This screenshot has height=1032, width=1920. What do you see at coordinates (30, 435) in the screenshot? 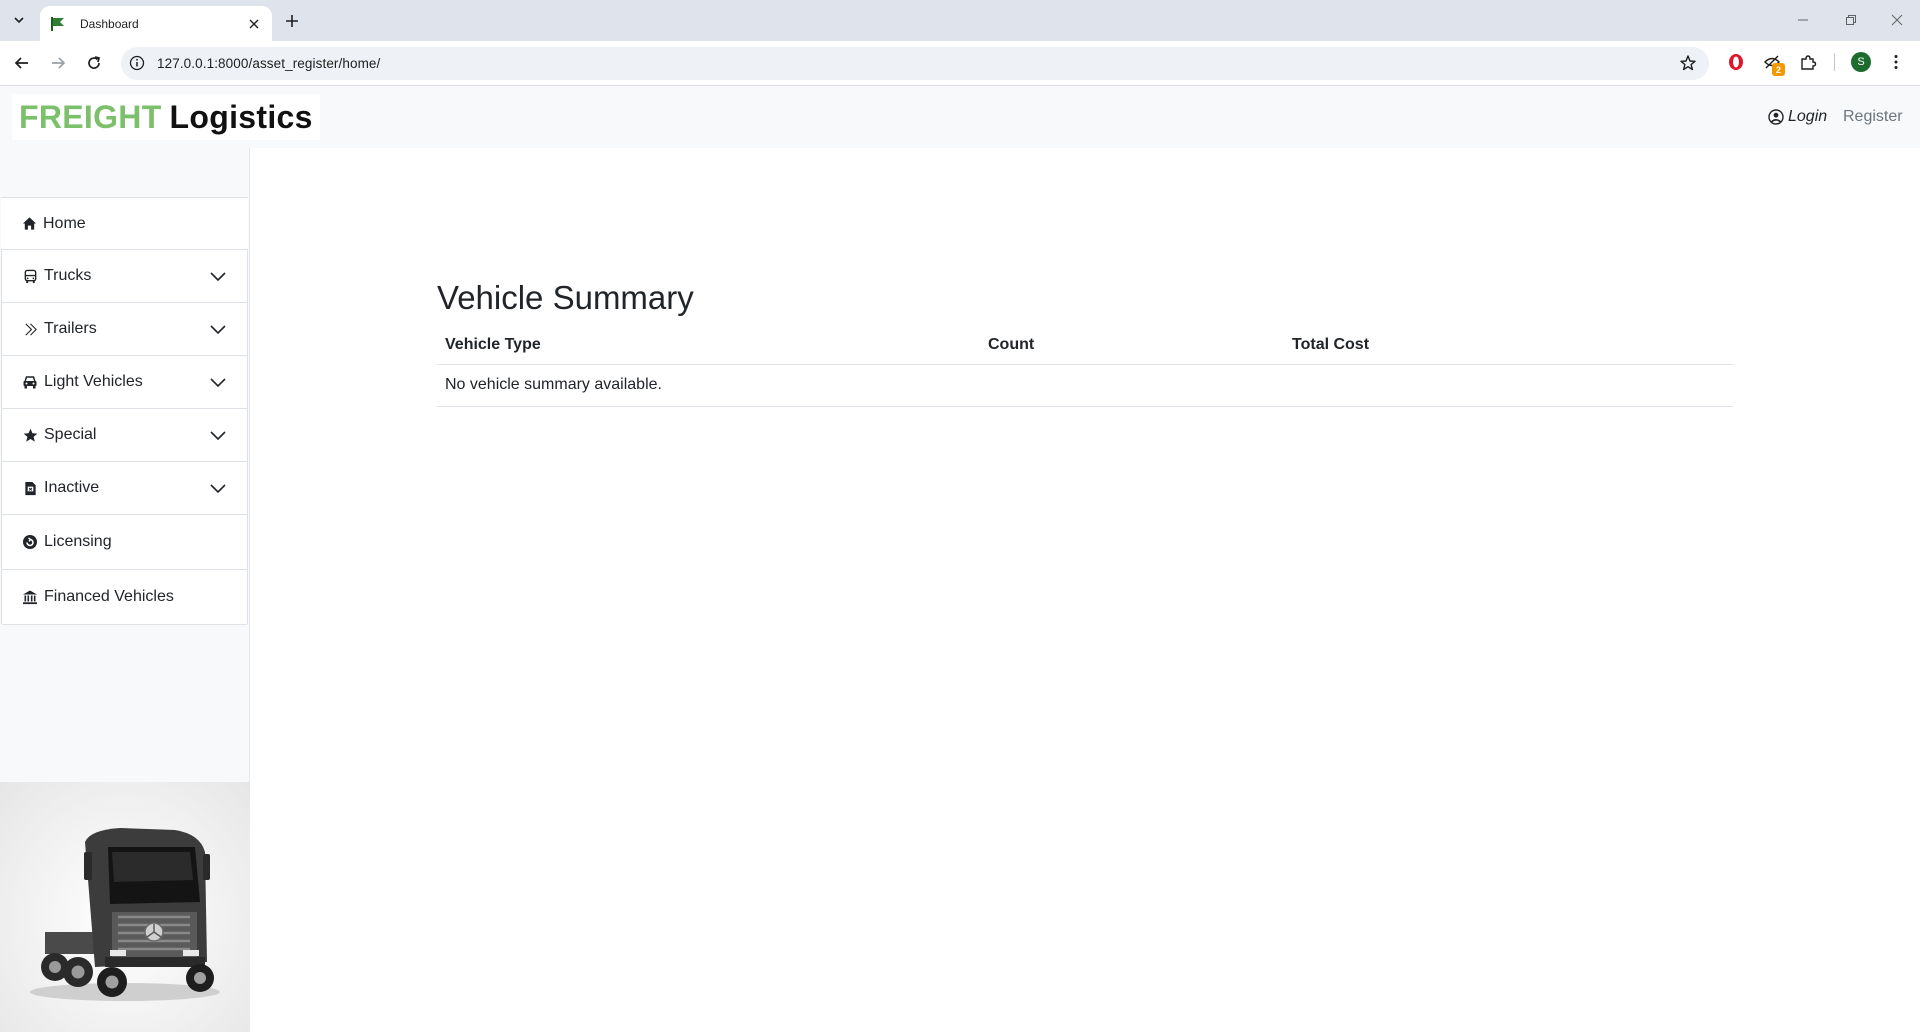
I see `star-icon` at bounding box center [30, 435].